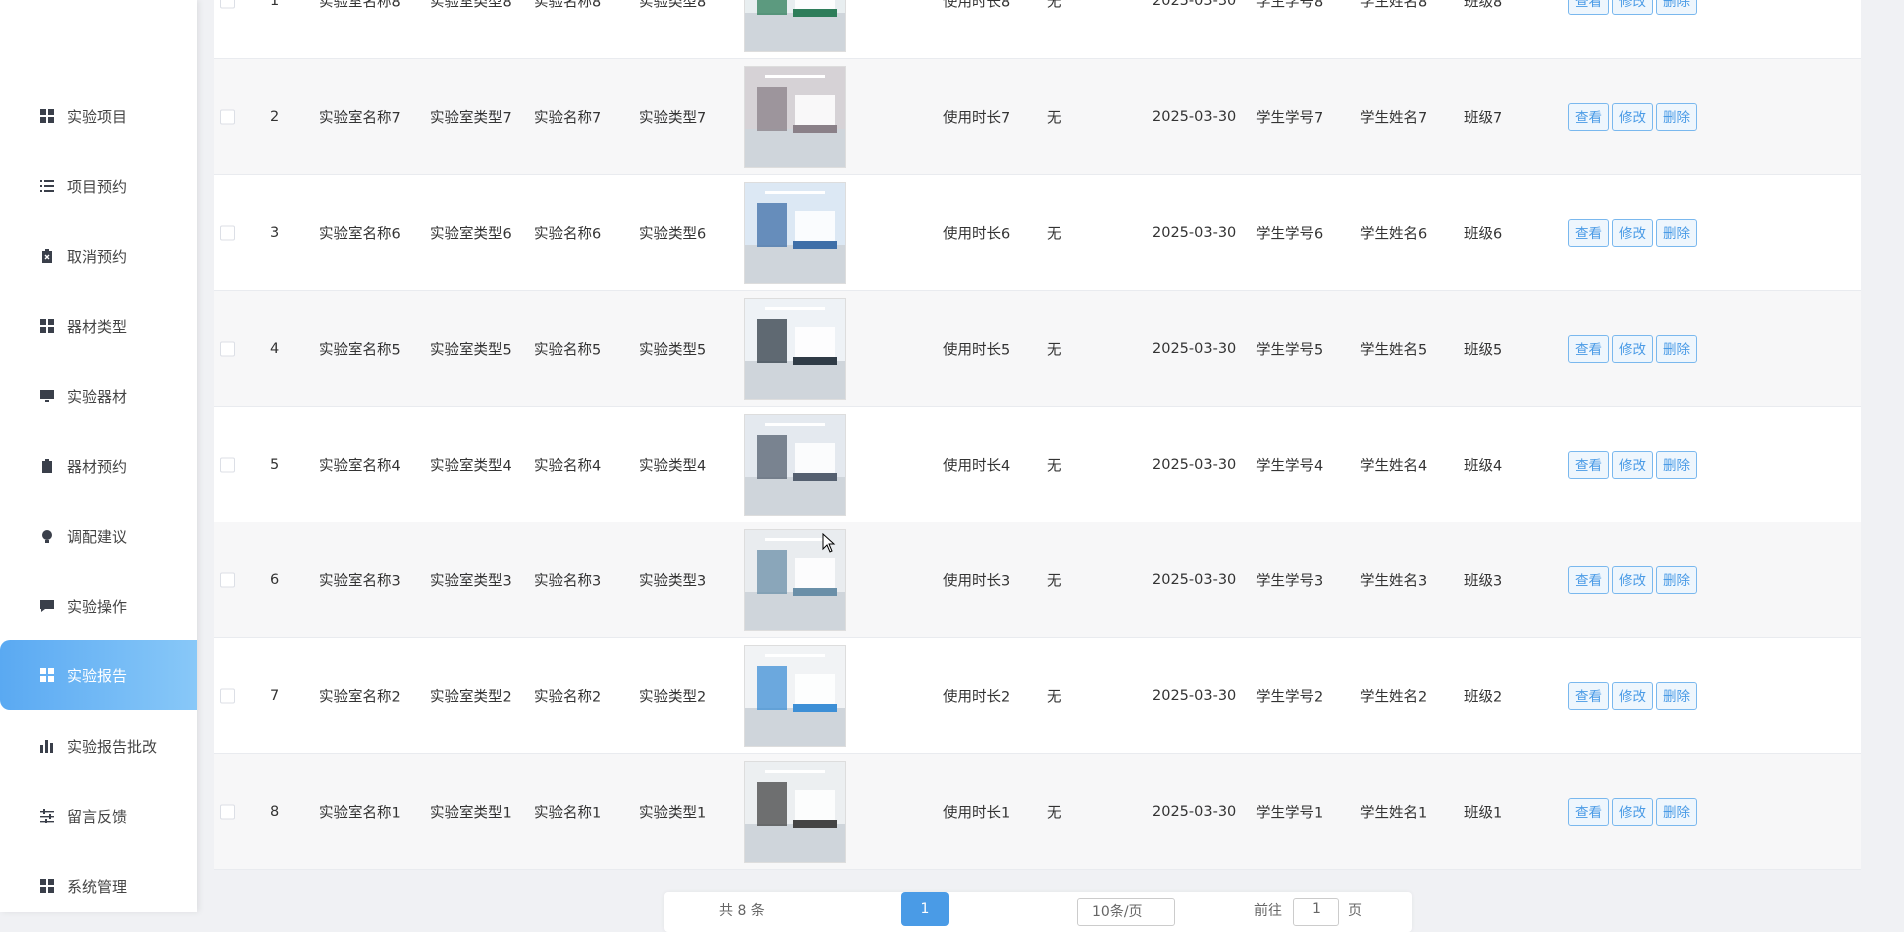 The image size is (1904, 932). What do you see at coordinates (673, 813) in the screenshot?
I see `cell-exp-type: 实验类型1` at bounding box center [673, 813].